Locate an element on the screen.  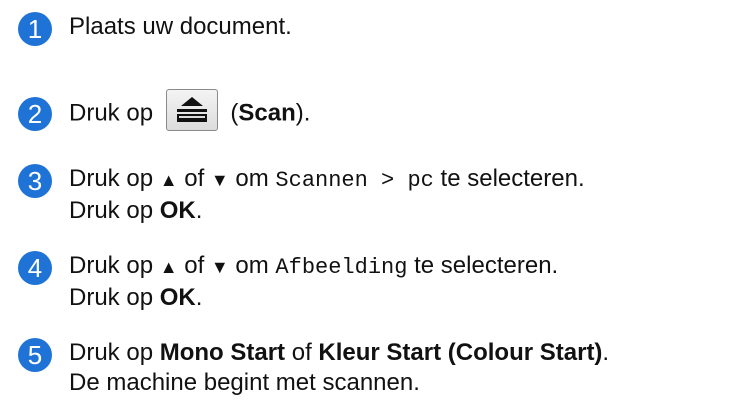
step-text: Druk op (Scan). is located at coordinates (190, 110).